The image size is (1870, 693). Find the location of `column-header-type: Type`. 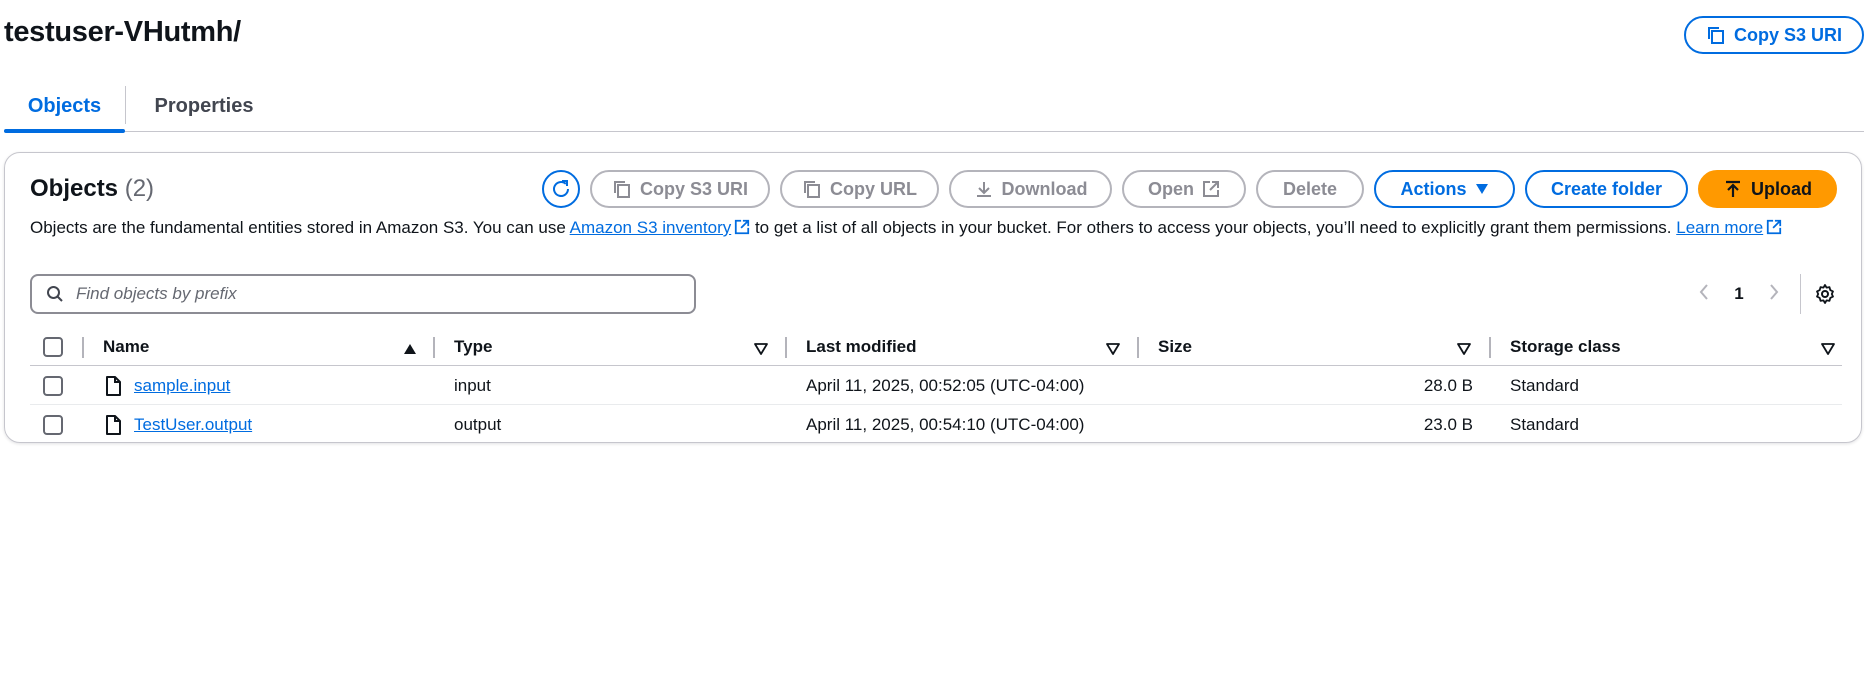

column-header-type: Type is located at coordinates (473, 347).